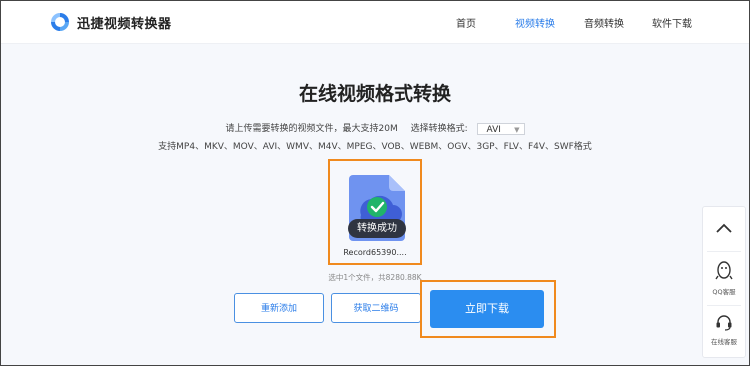 This screenshot has height=366, width=750. What do you see at coordinates (466, 22) in the screenshot?
I see `nav-home: 首页` at bounding box center [466, 22].